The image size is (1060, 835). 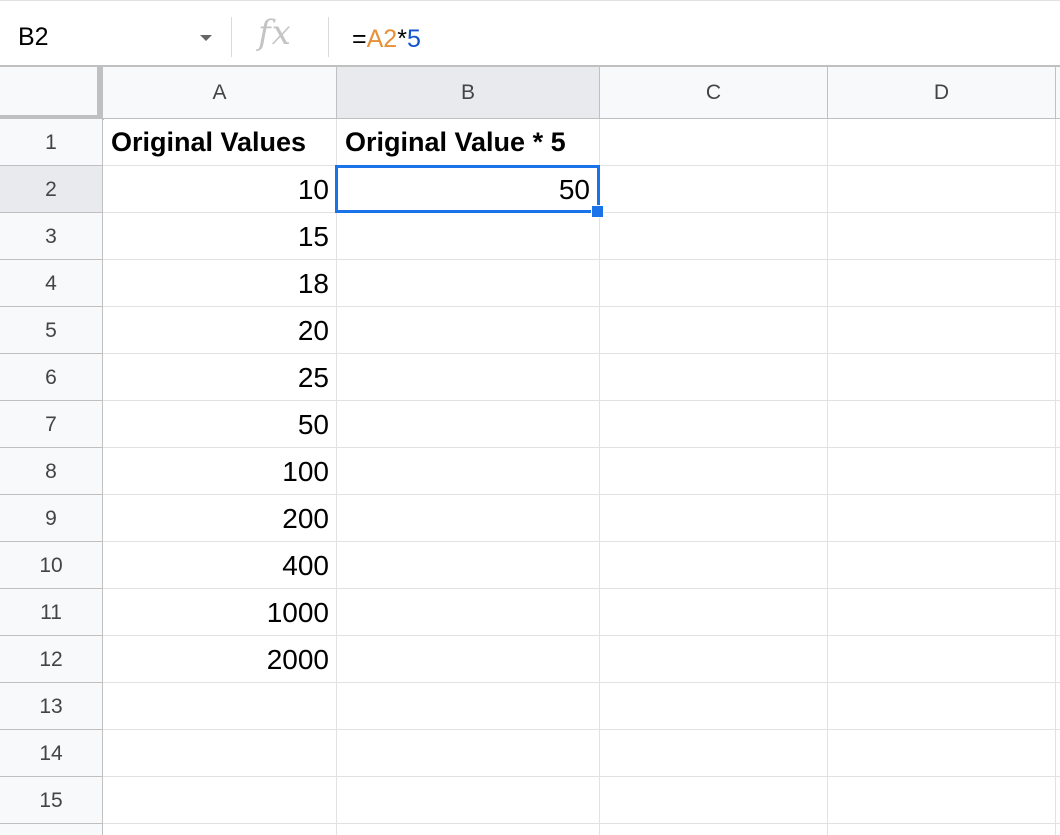 I want to click on cell-d12-bg, so click(x=942, y=659).